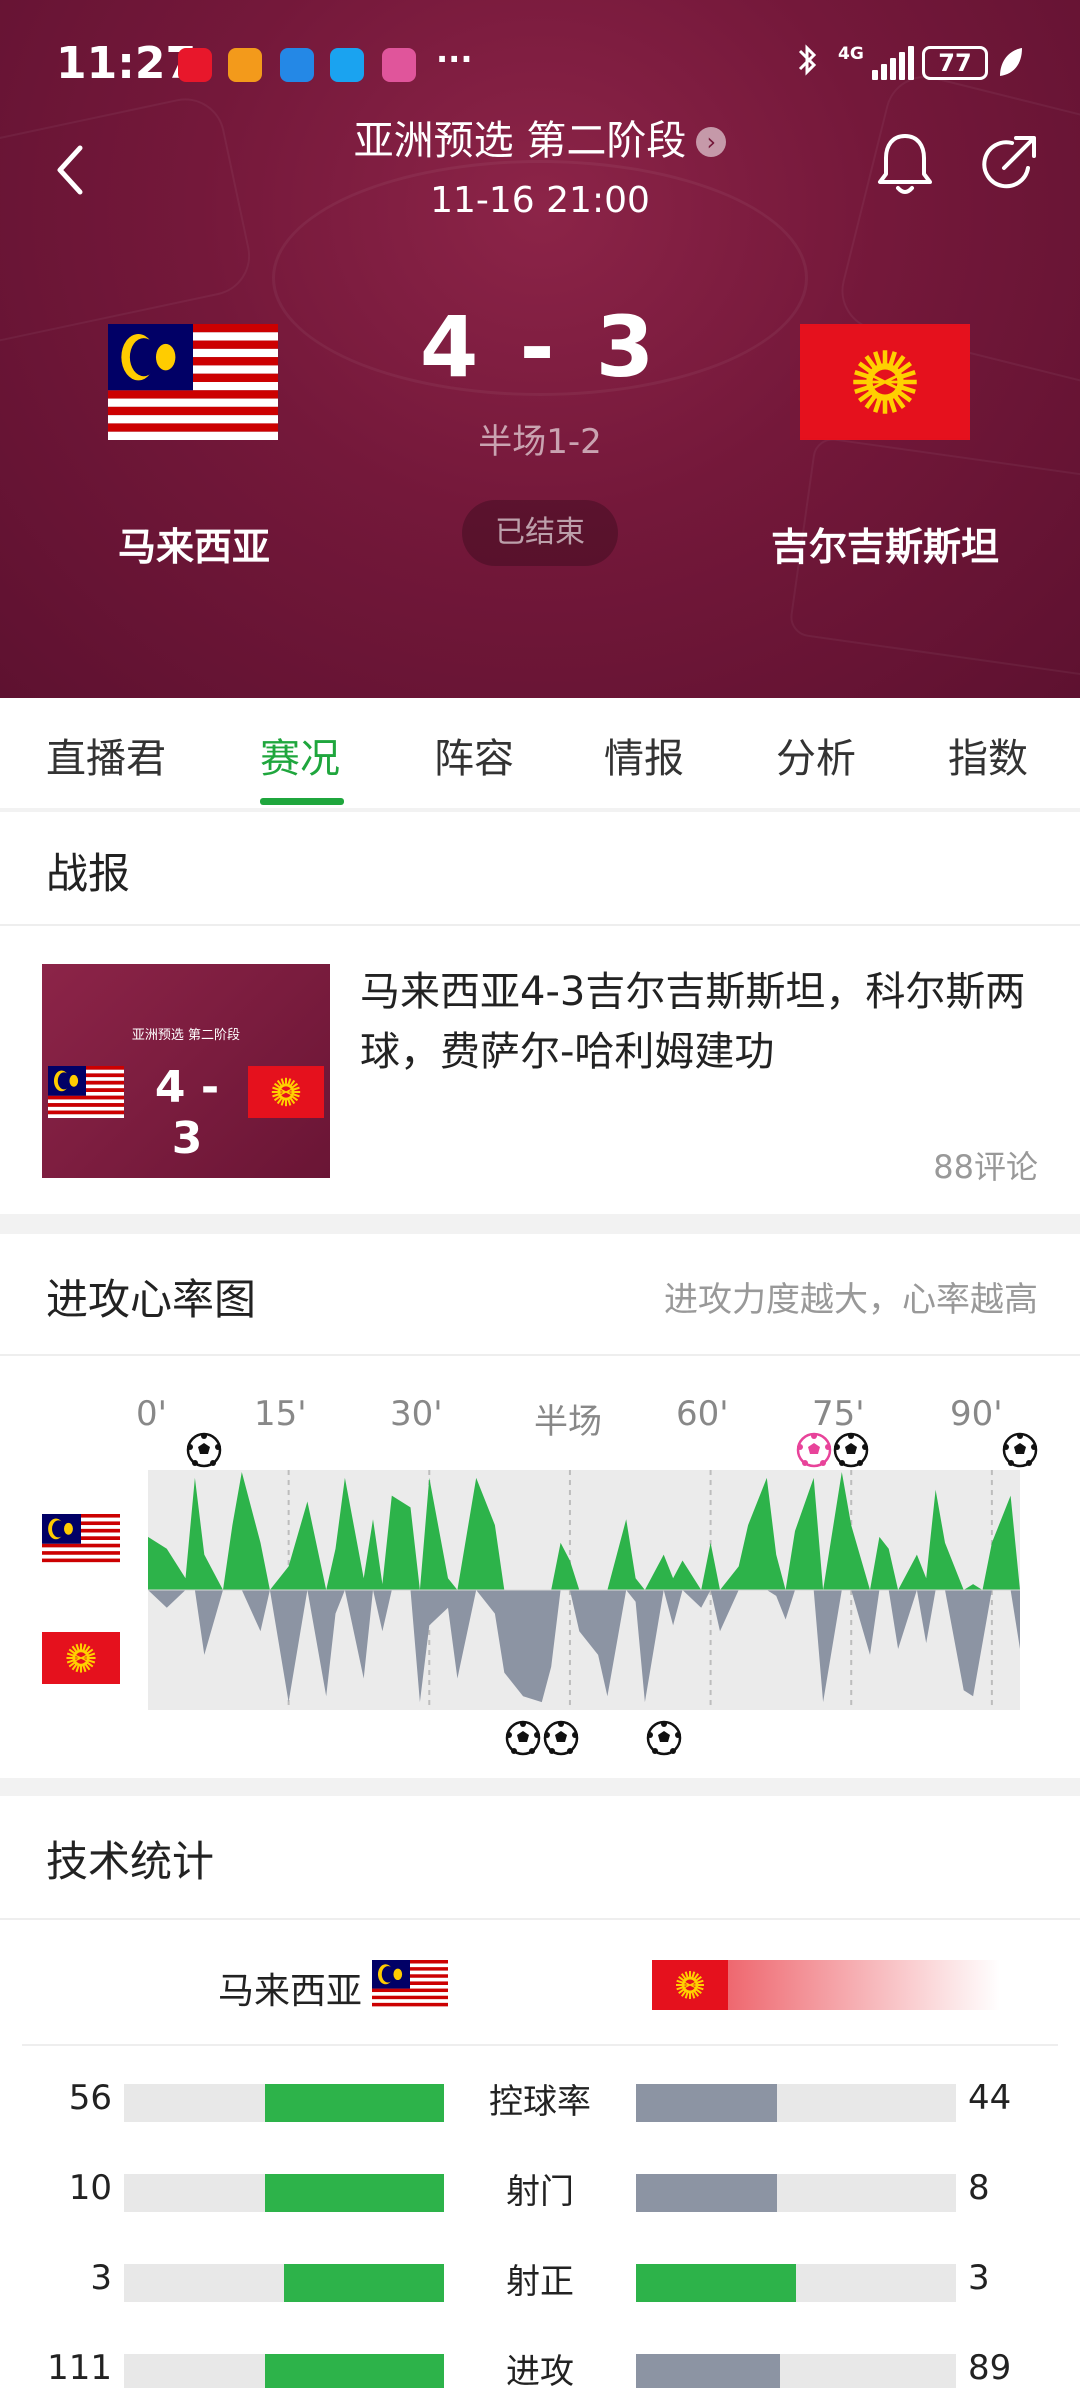  What do you see at coordinates (540, 60) in the screenshot?
I see `status-bar: 11:27 ··· 4G 77` at bounding box center [540, 60].